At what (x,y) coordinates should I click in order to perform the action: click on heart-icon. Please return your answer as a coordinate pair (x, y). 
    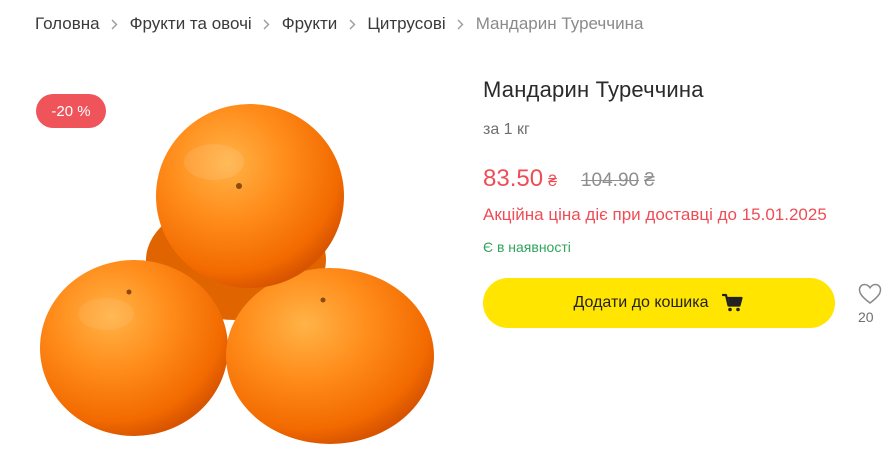
    Looking at the image, I should click on (870, 293).